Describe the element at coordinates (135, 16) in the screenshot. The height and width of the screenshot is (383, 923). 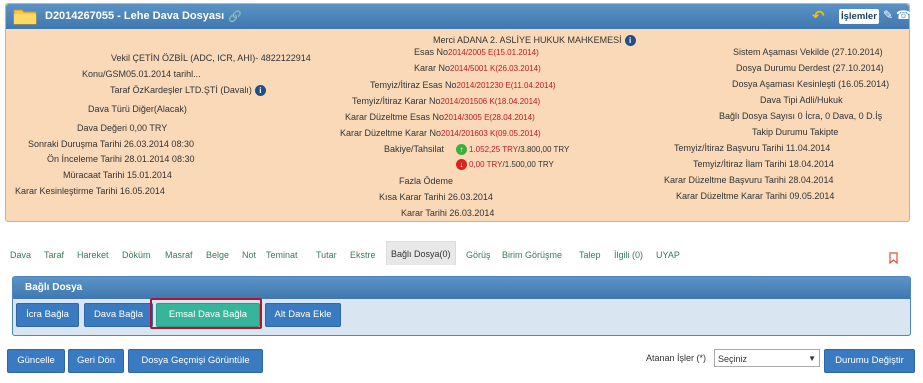
I see `case-title: D2014267055 - Lehe Dava Dosyası` at that location.